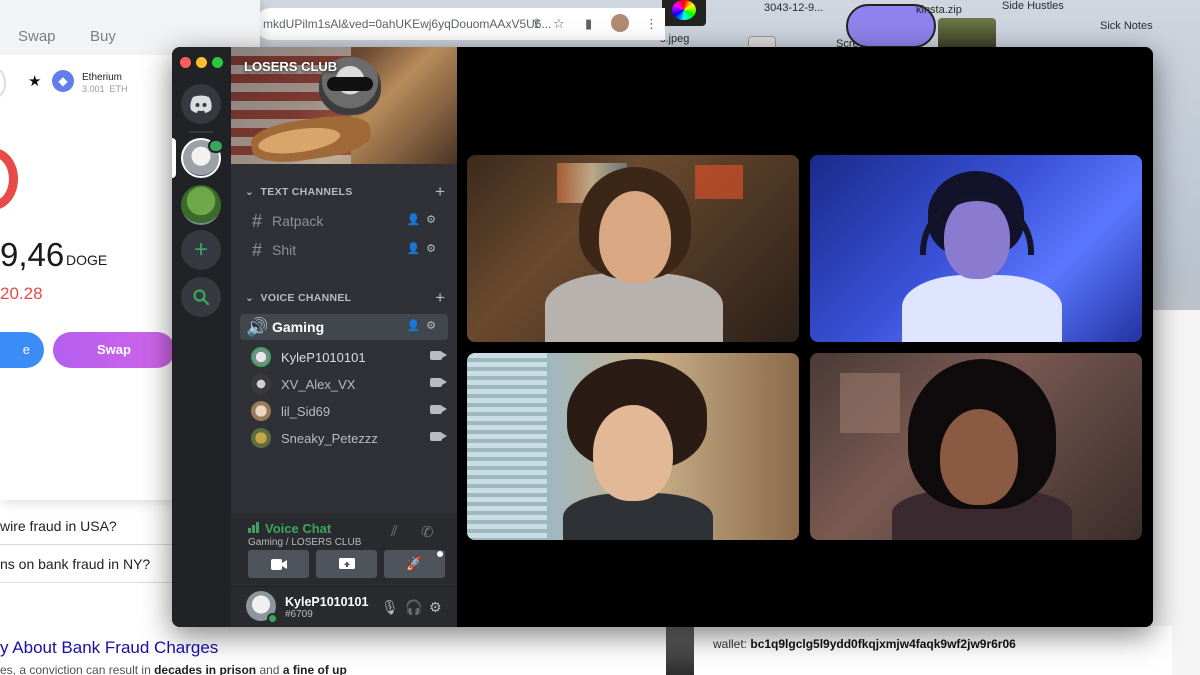  I want to click on color-wheel-thumbnail, so click(684, 13).